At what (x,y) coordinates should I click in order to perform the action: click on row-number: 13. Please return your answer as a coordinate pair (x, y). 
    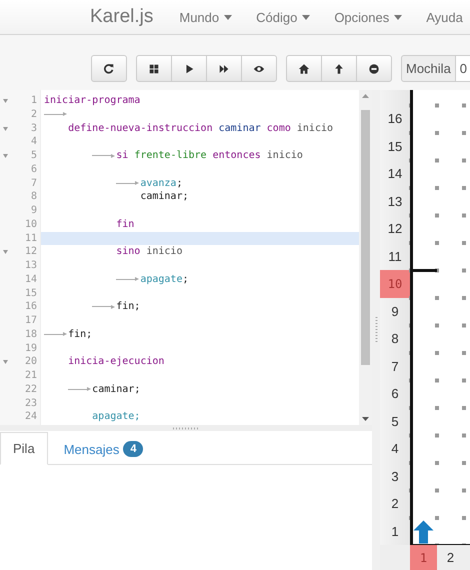
    Looking at the image, I should click on (395, 201).